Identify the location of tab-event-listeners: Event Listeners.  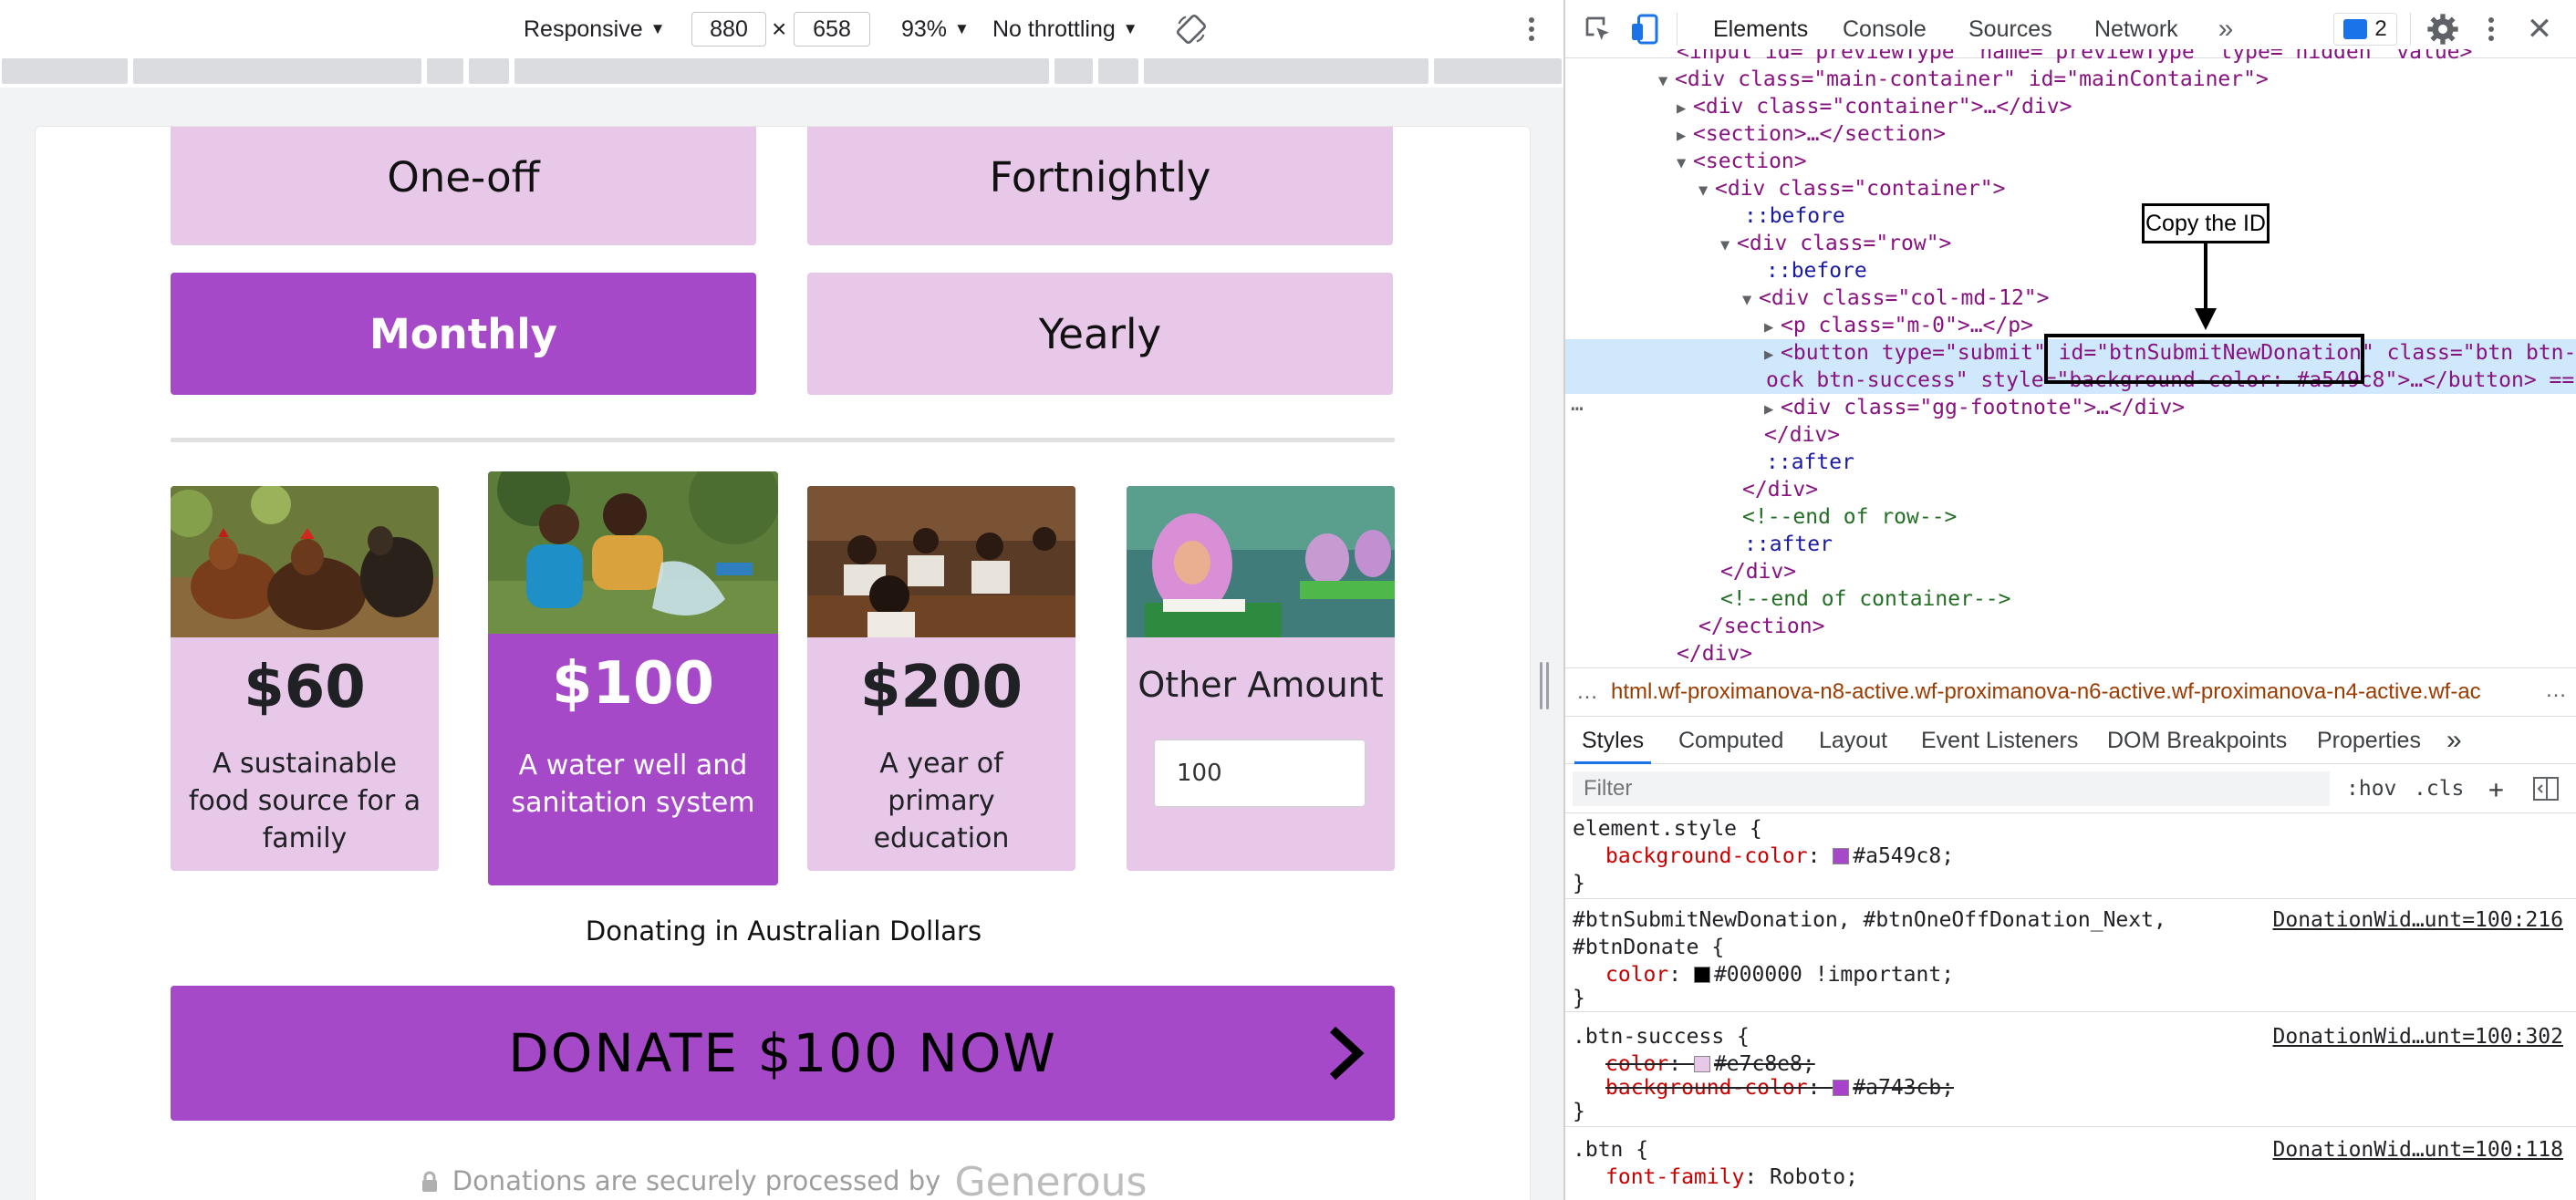
(2000, 740).